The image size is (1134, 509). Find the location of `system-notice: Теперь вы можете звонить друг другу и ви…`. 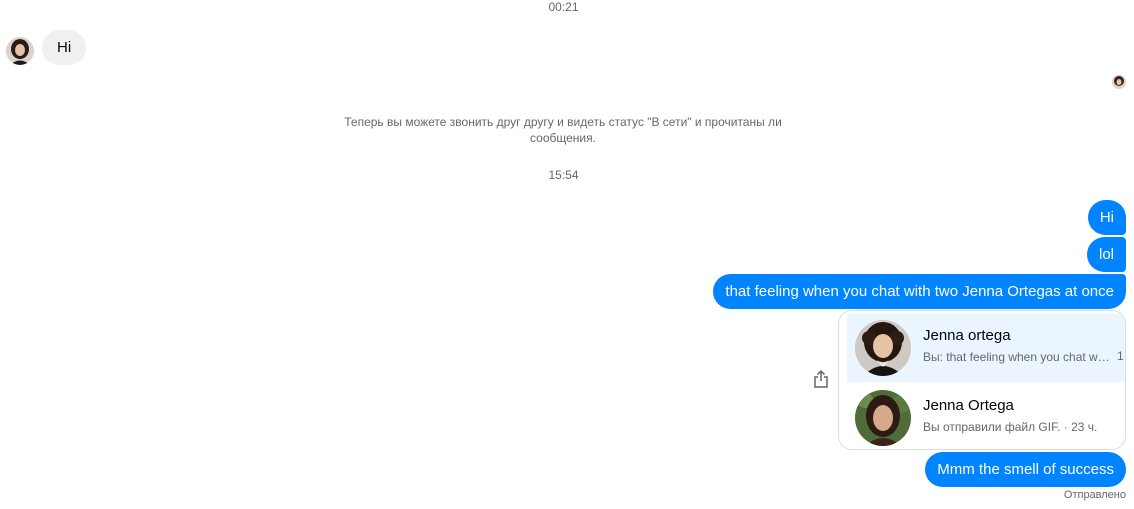

system-notice: Теперь вы можете звонить друг другу и ви… is located at coordinates (563, 130).